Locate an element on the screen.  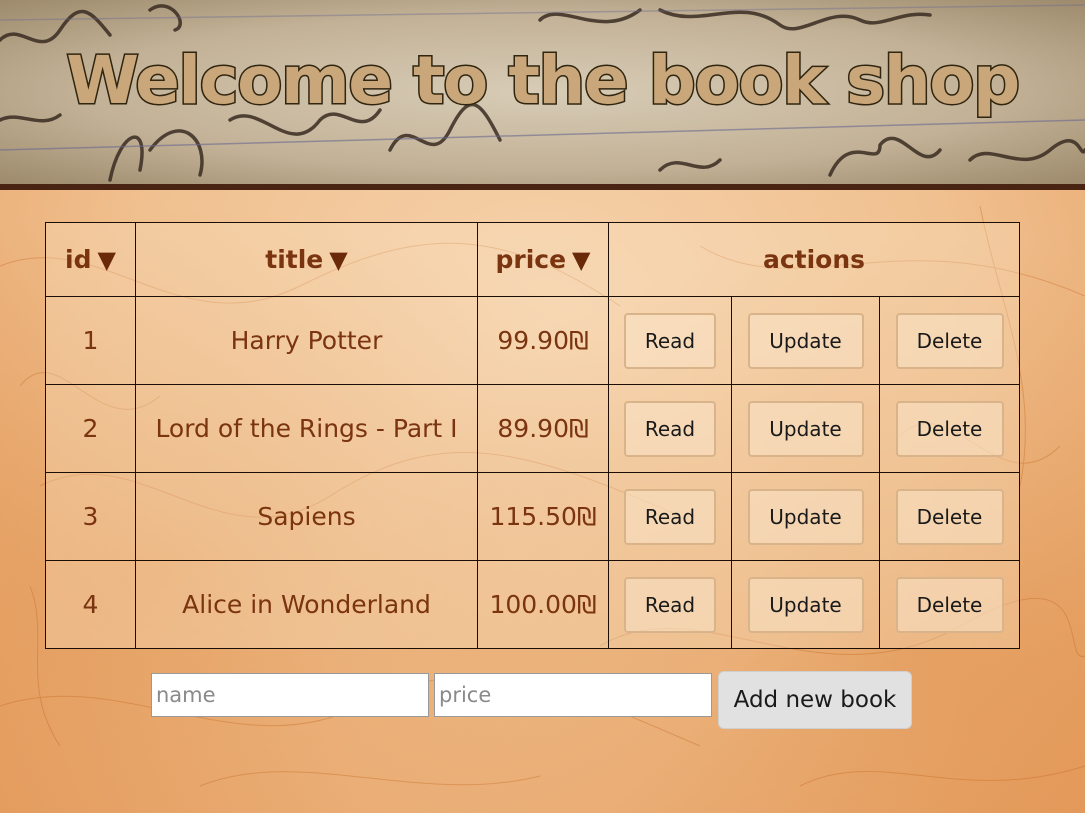
cell-price: 100.00₪ is located at coordinates (543, 604).